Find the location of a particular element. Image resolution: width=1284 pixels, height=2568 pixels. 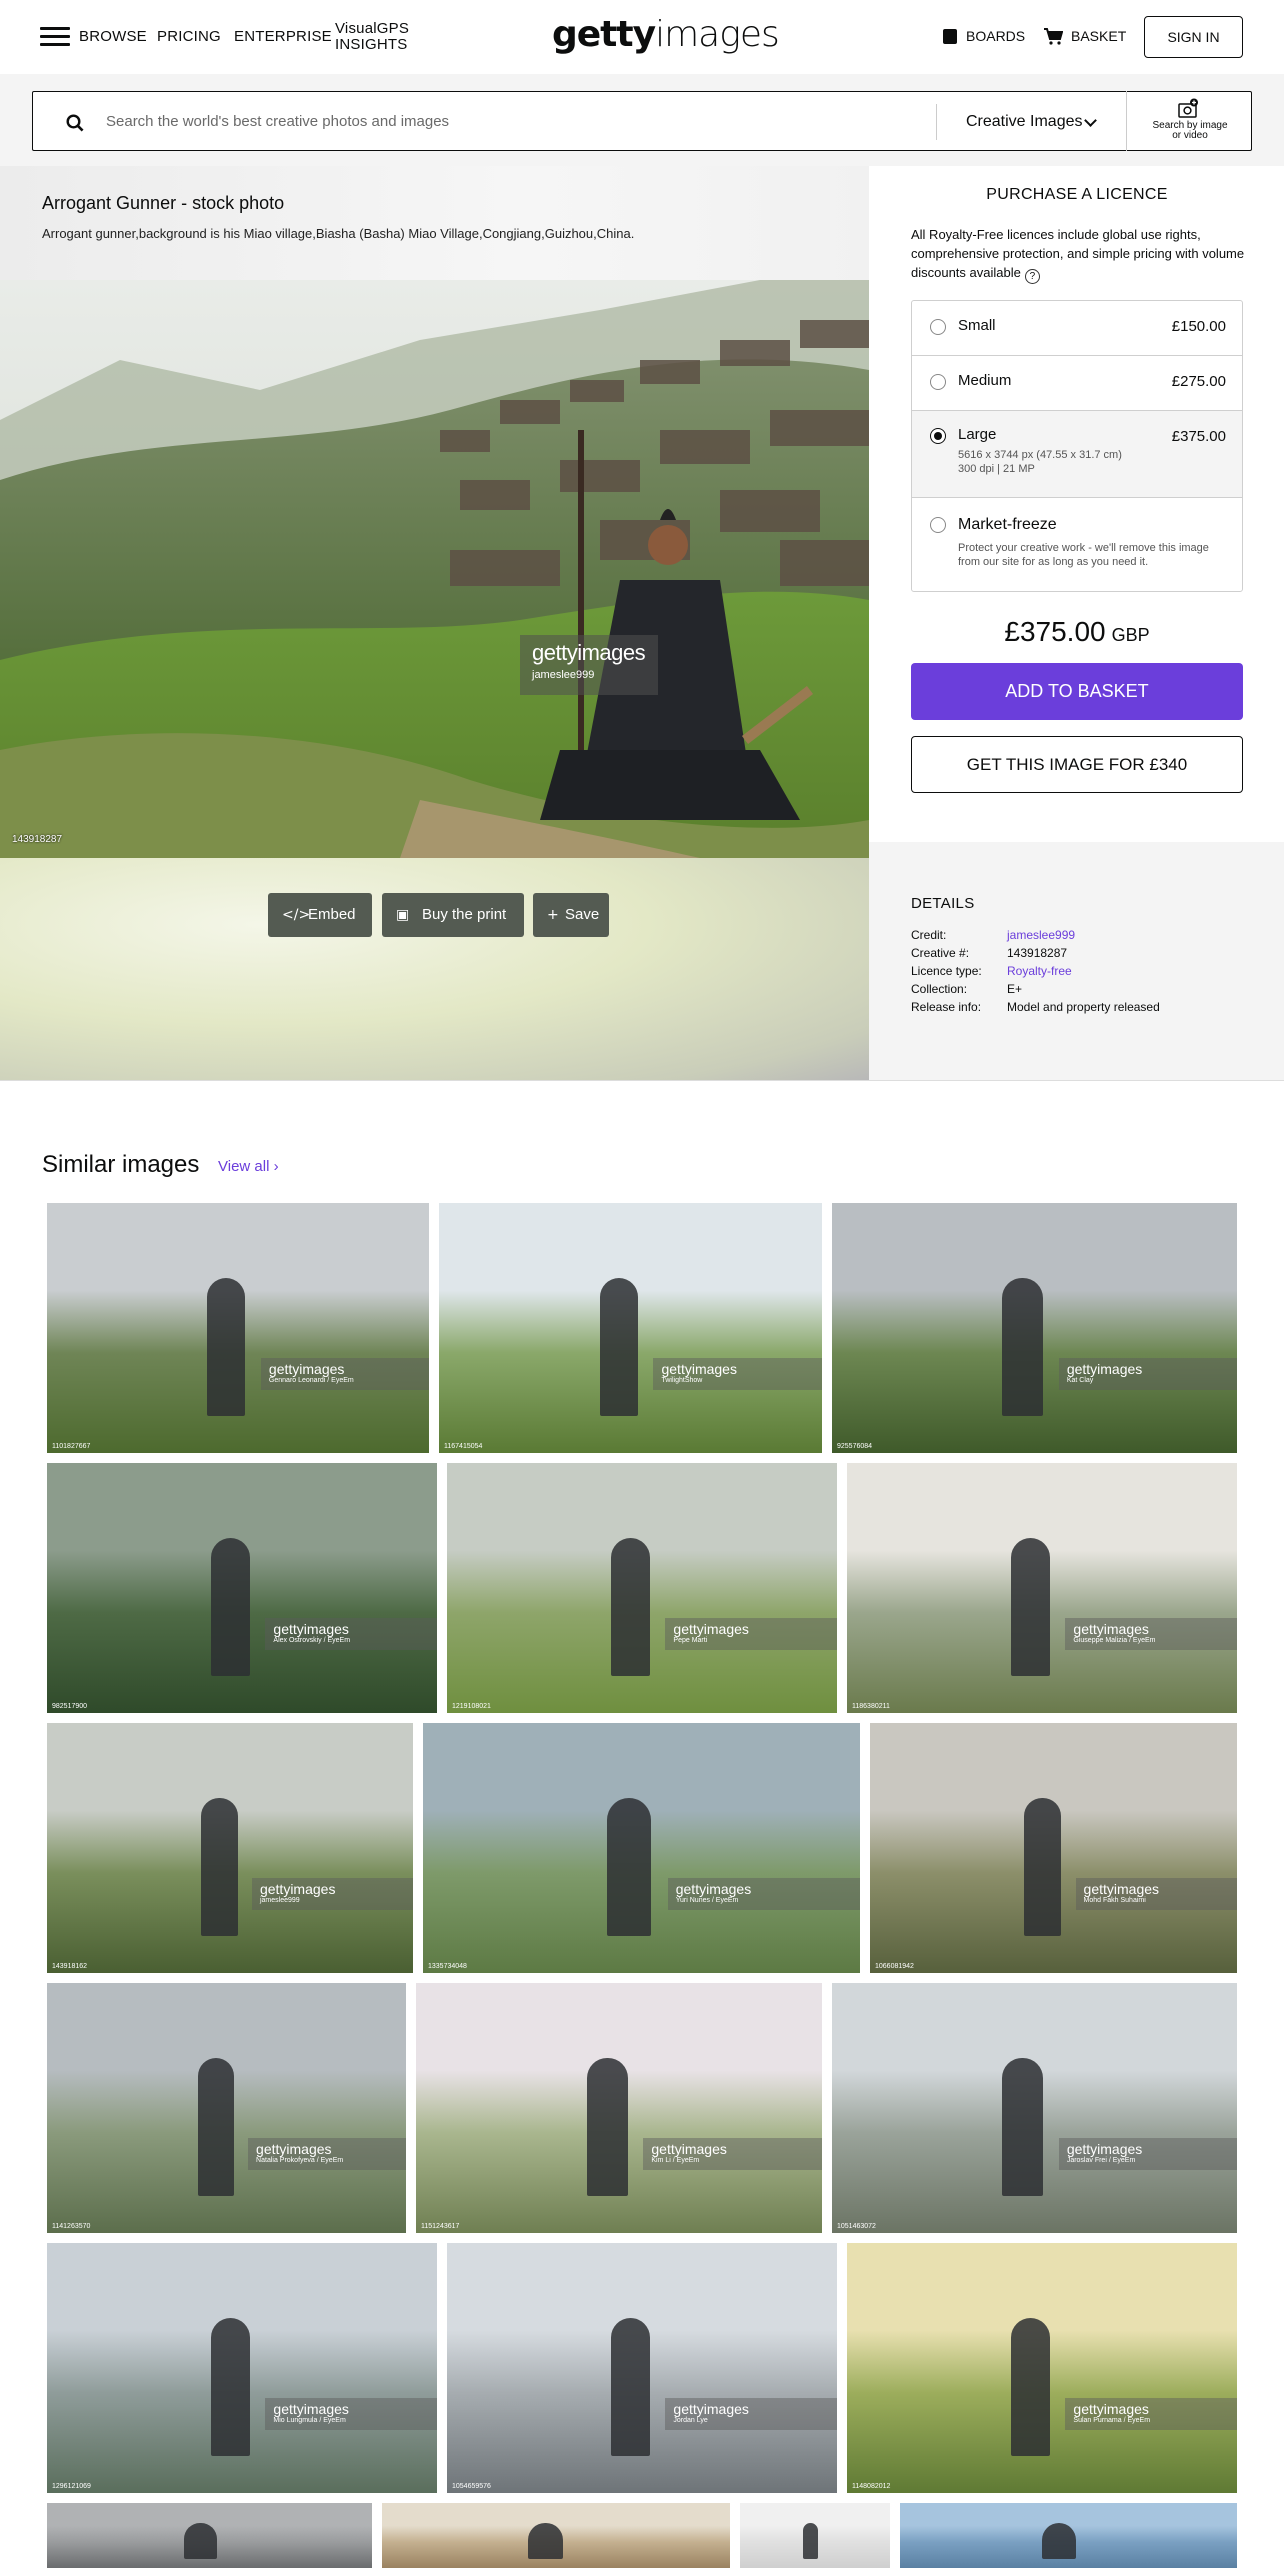

photo-header is located at coordinates (434, 223).